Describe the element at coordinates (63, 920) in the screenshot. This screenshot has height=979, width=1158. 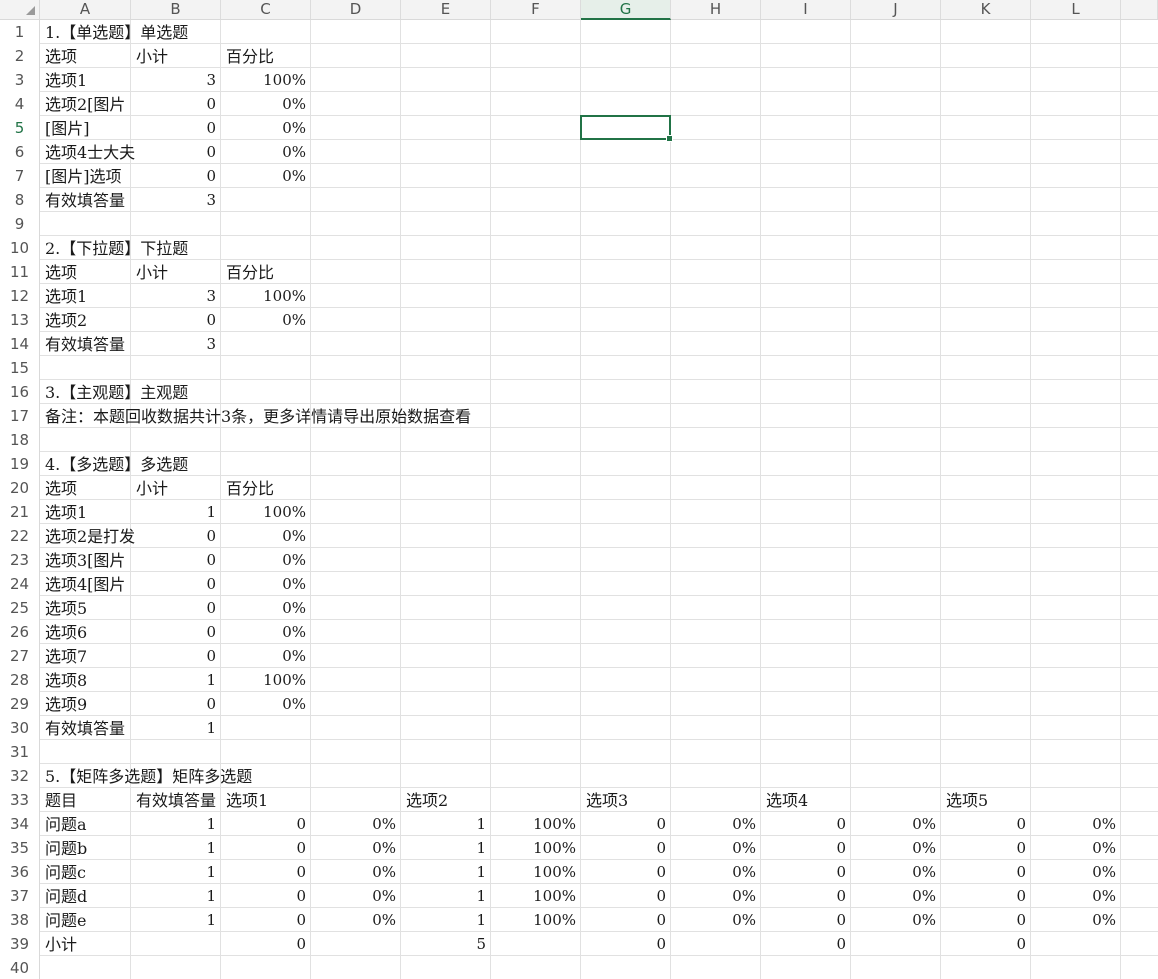
I see `cell-a38: 问题e` at that location.